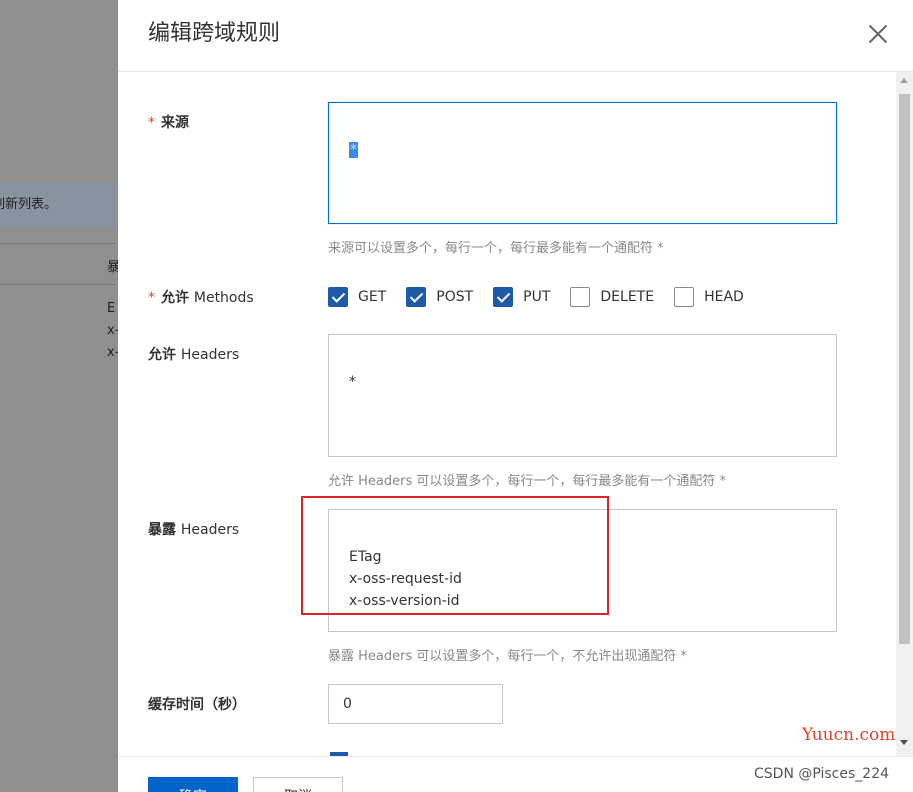 The width and height of the screenshot is (913, 792). What do you see at coordinates (582, 395) in the screenshot?
I see `allow-headers-textarea: *` at bounding box center [582, 395].